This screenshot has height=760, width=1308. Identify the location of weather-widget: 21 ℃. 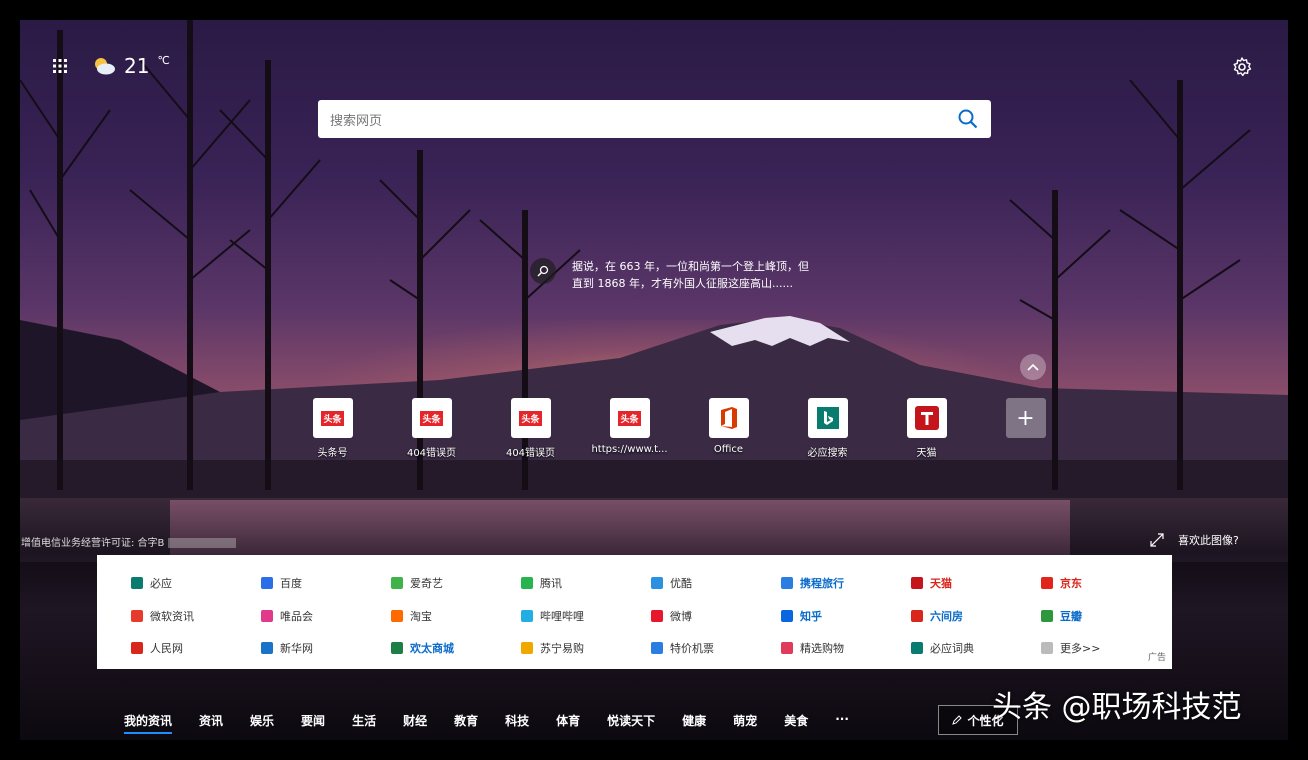
(131, 66).